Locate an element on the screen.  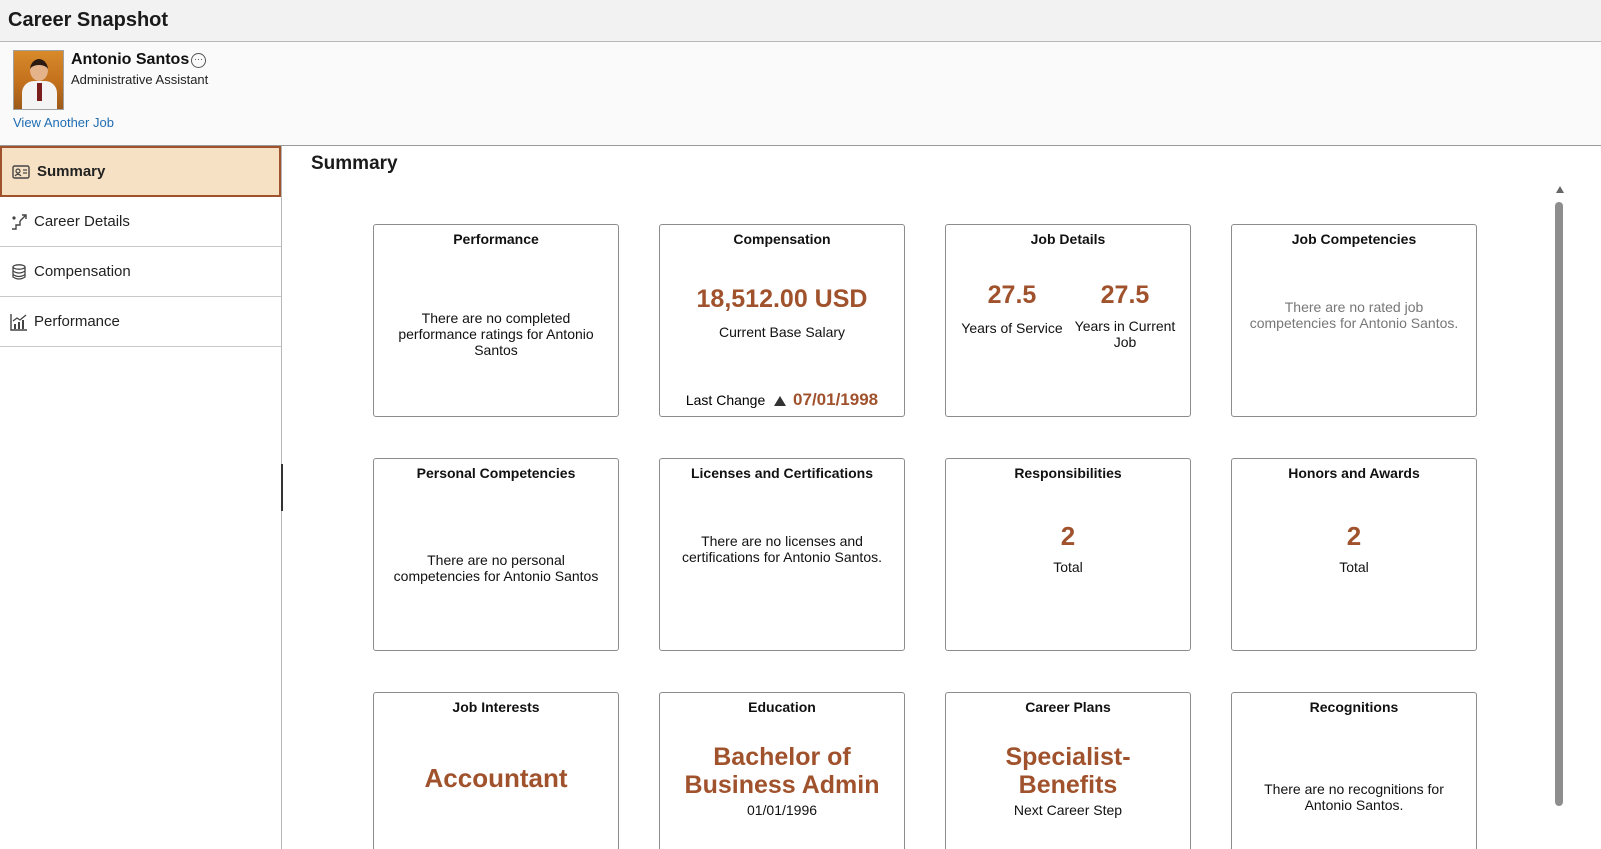
sidebar-item-compensation: Compensation is located at coordinates (140, 272).